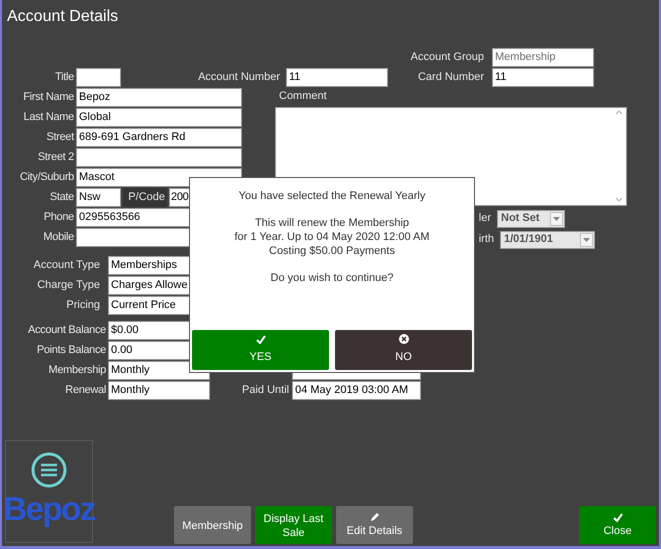  What do you see at coordinates (619, 112) in the screenshot?
I see `scroll-up-icon` at bounding box center [619, 112].